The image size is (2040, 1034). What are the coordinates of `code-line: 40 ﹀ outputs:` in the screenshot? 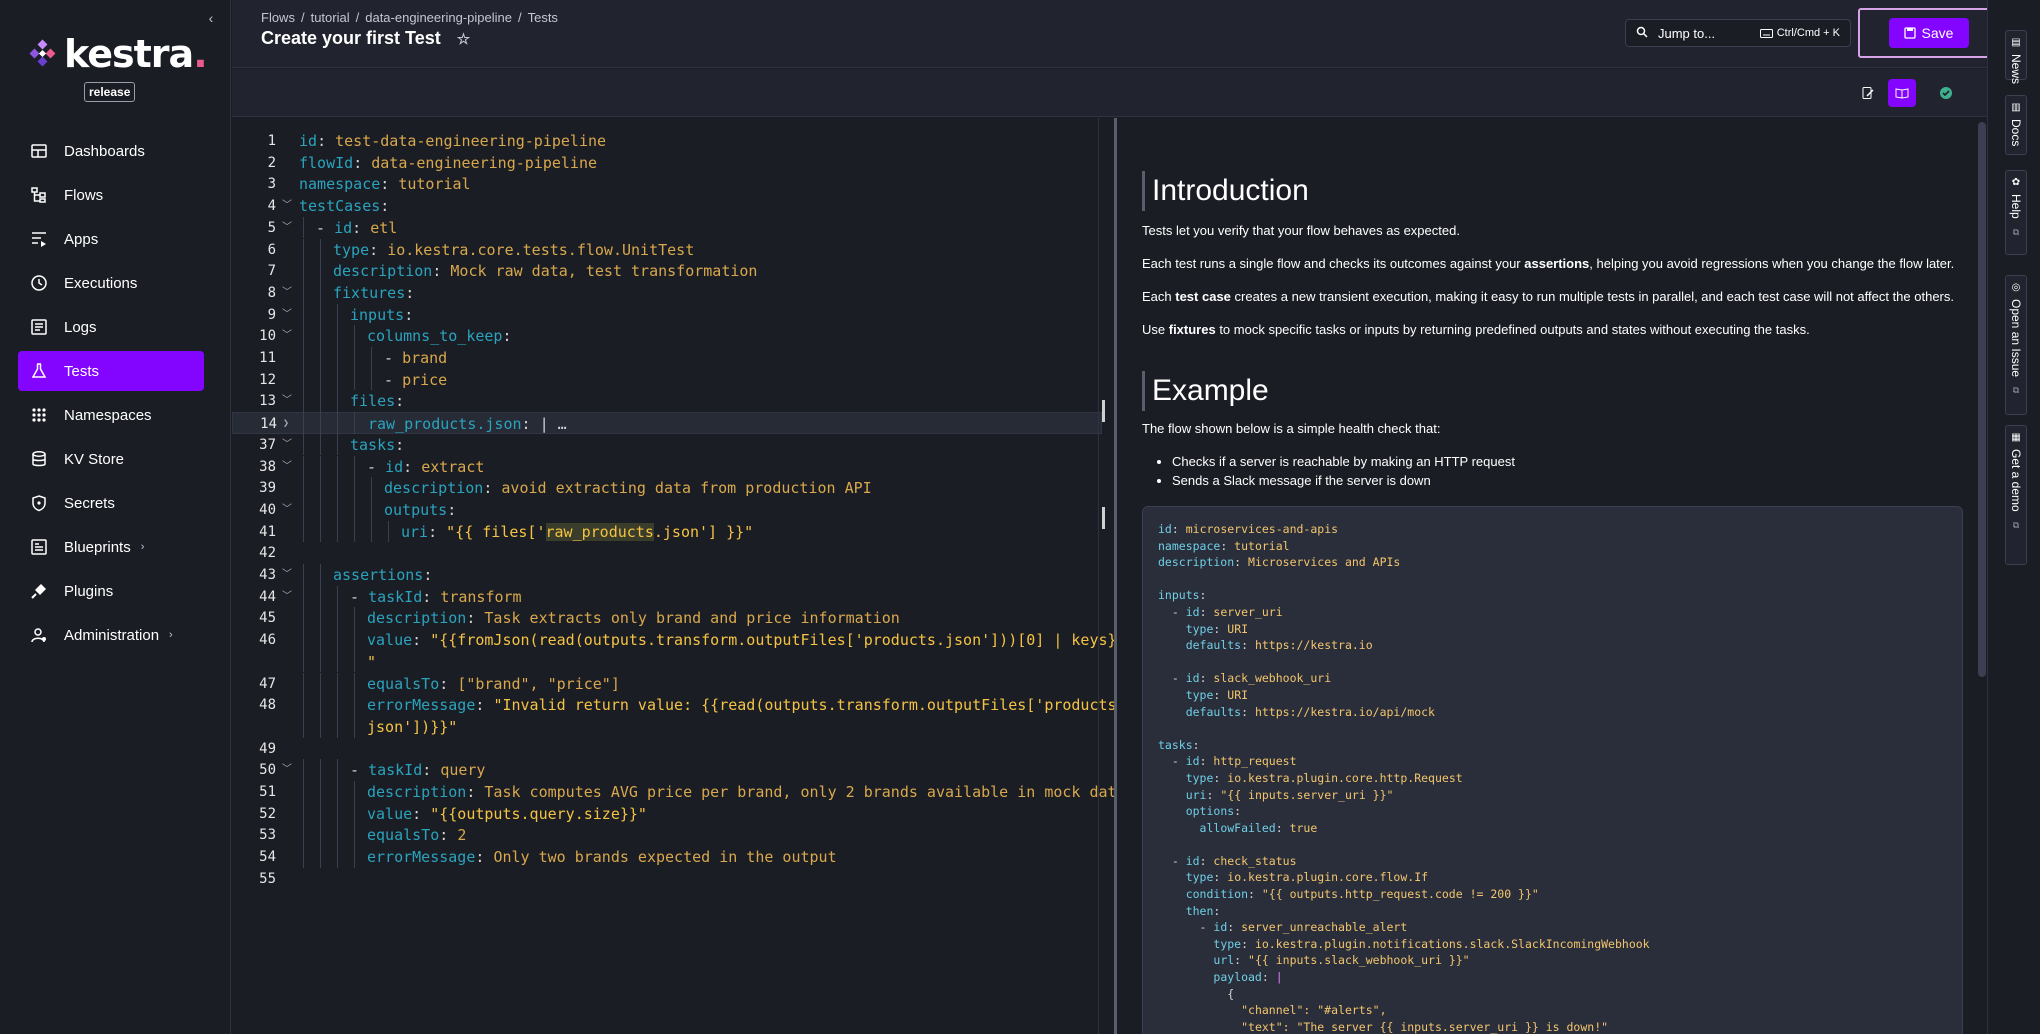 It's located at (667, 510).